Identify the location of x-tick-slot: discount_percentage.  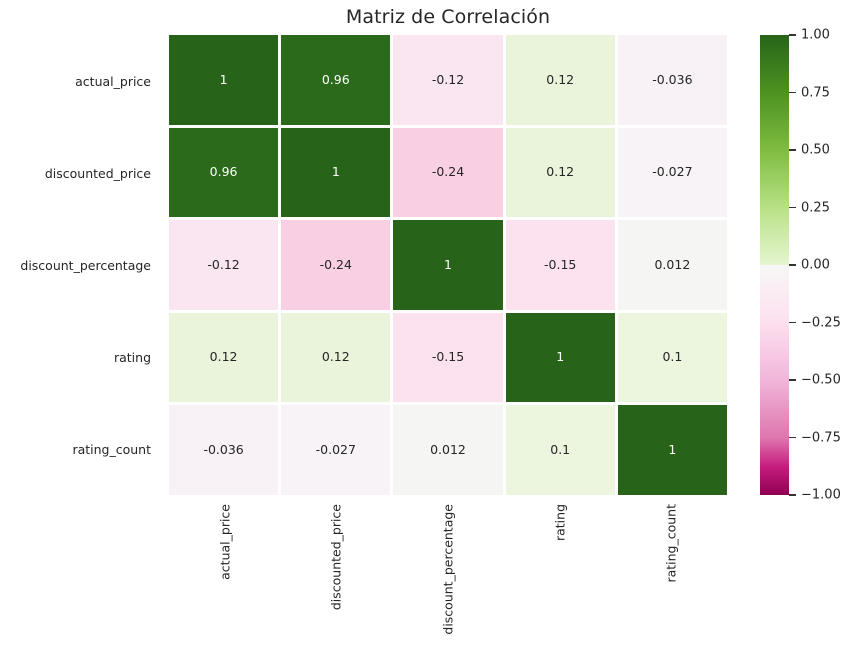
(448, 579).